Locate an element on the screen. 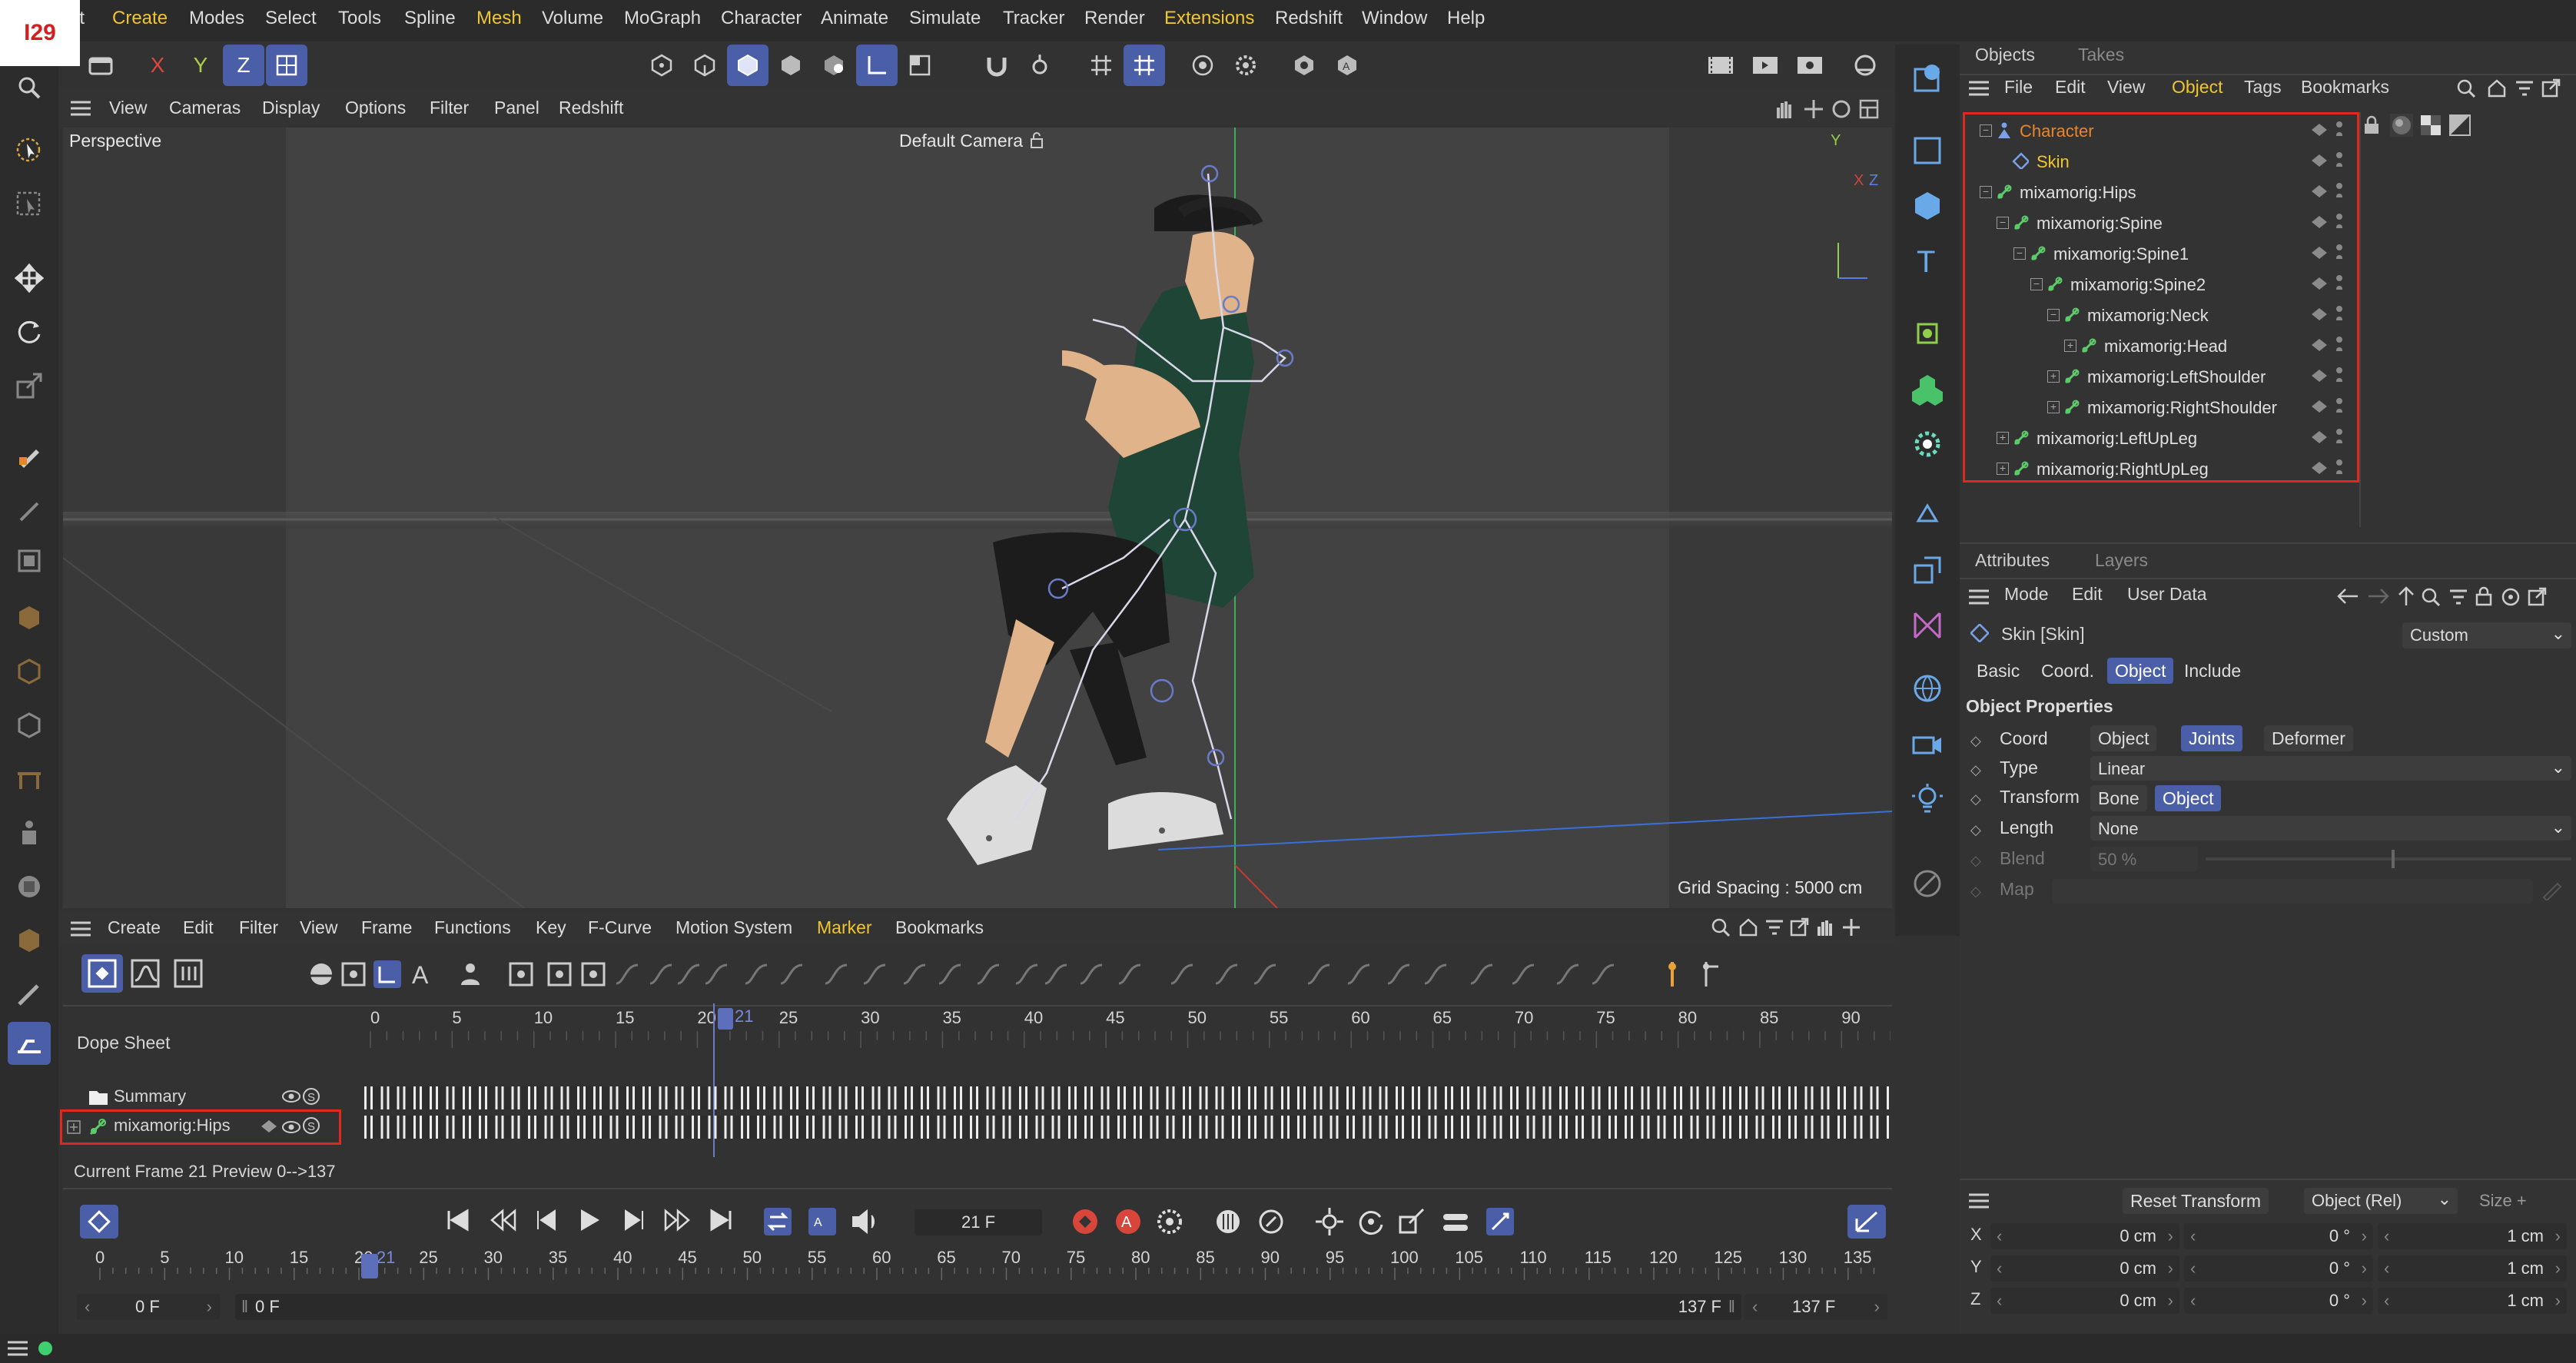 The height and width of the screenshot is (1363, 2576). forward-arrow-icon is located at coordinates (2378, 598).